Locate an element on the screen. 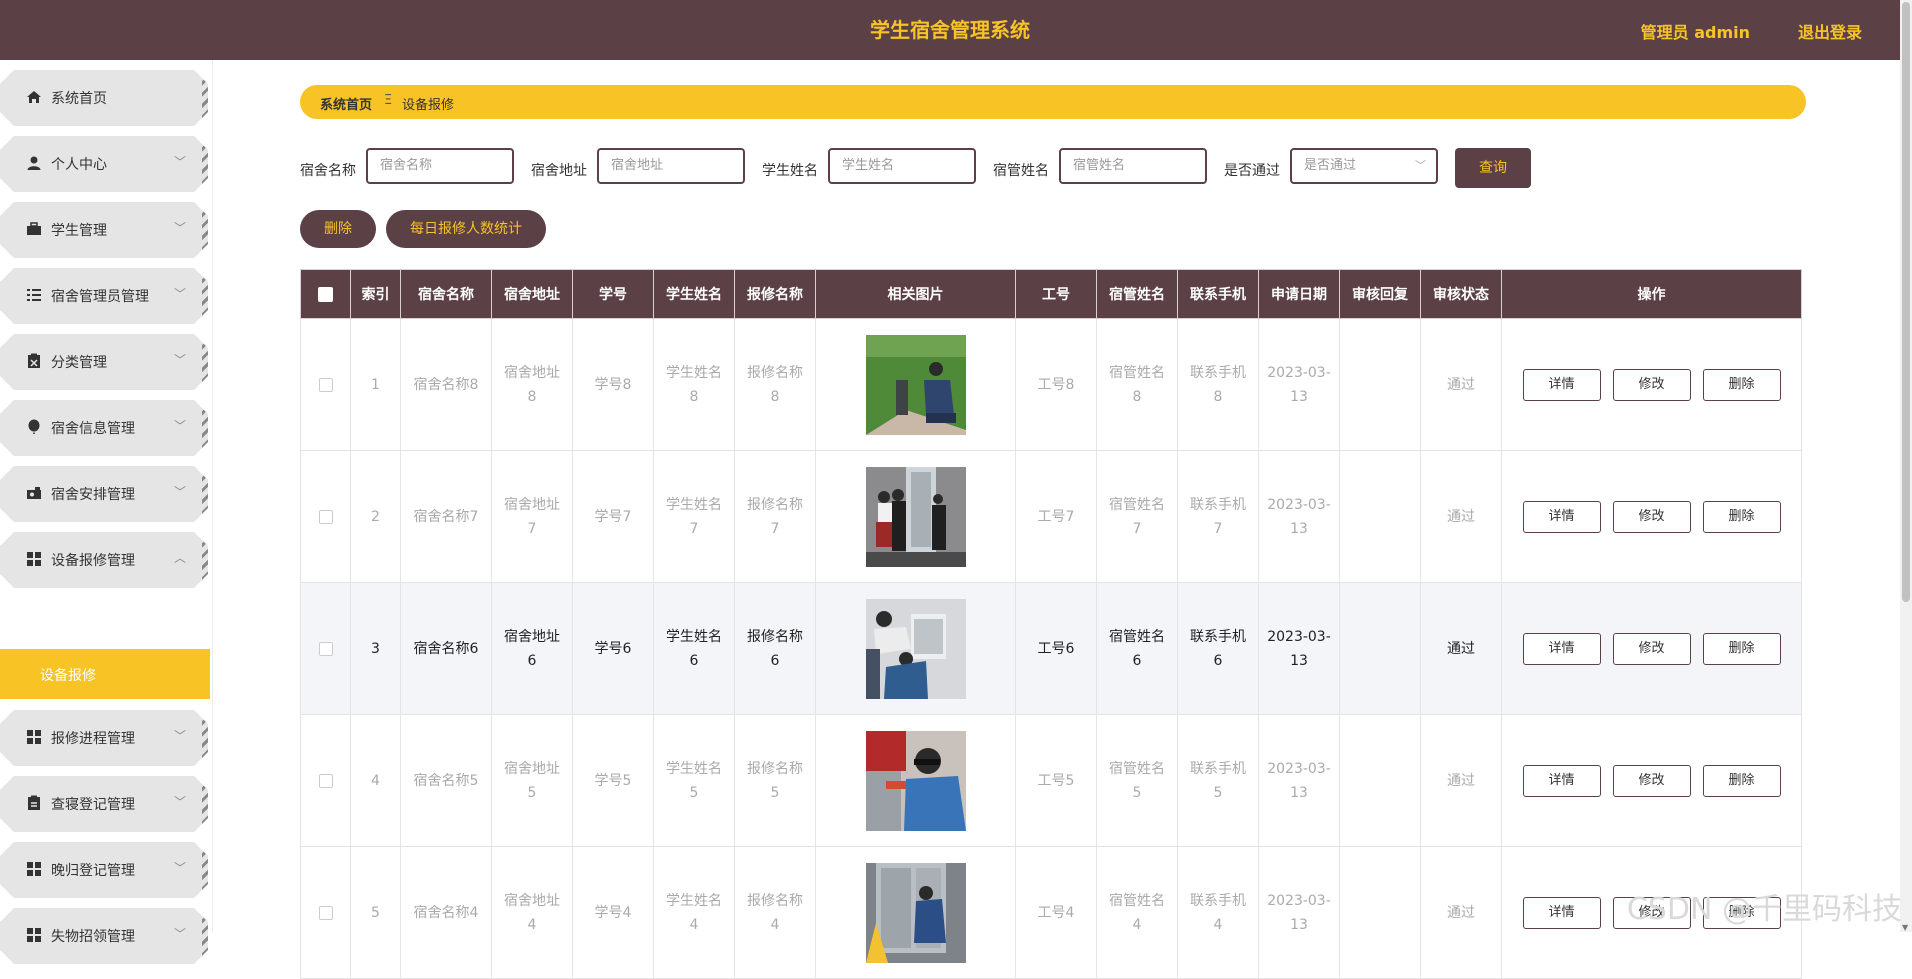  batch-delete-button: 删除 is located at coordinates (338, 229).